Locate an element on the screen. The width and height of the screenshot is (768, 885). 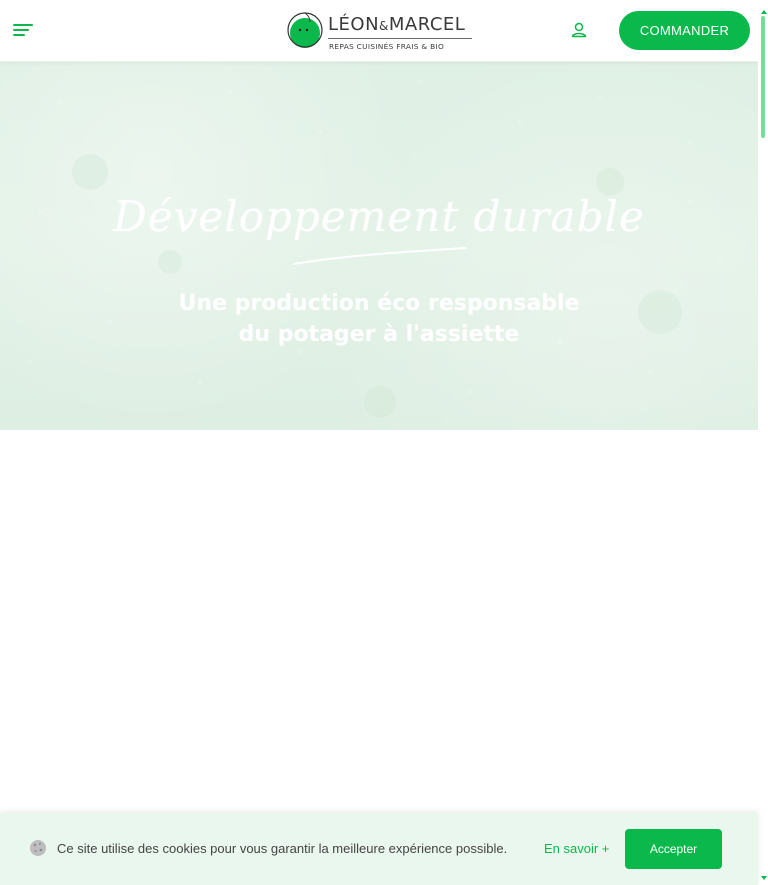
hero-title-swash is located at coordinates (380, 256).